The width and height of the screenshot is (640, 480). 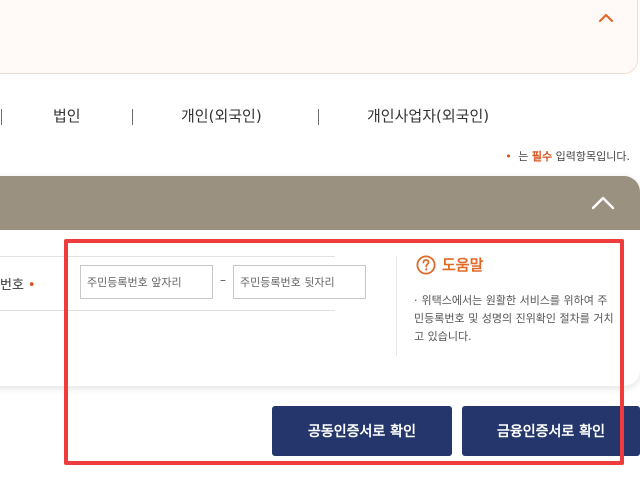 I want to click on ssn-field-label: 번호 •, so click(x=18, y=283).